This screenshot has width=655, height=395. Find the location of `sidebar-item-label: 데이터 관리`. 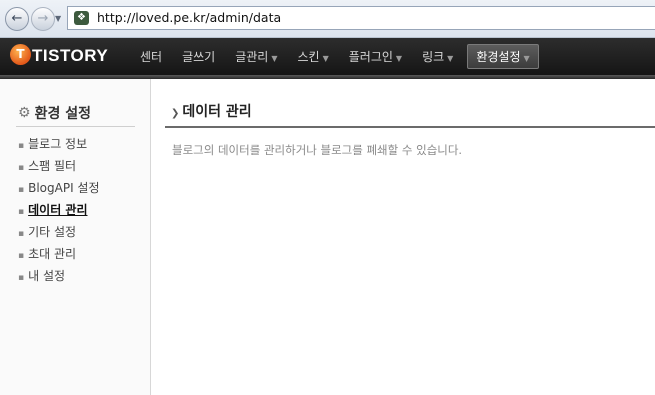

sidebar-item-label: 데이터 관리 is located at coordinates (58, 210).